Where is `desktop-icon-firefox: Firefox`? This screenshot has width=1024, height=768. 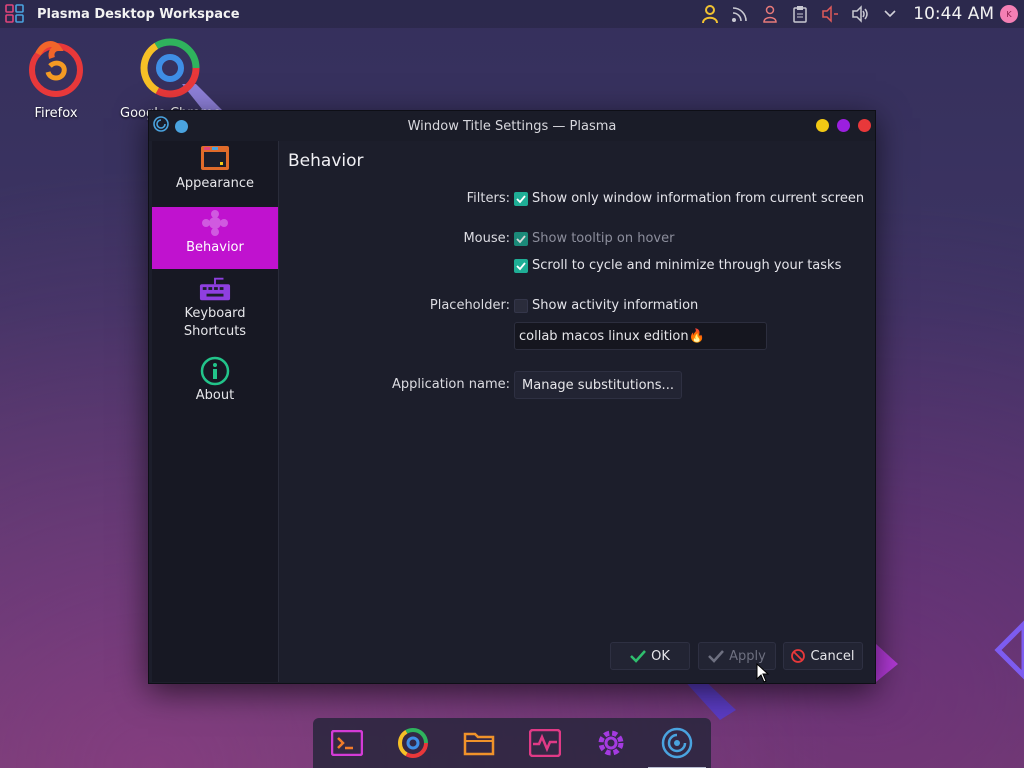
desktop-icon-firefox: Firefox is located at coordinates (56, 78).